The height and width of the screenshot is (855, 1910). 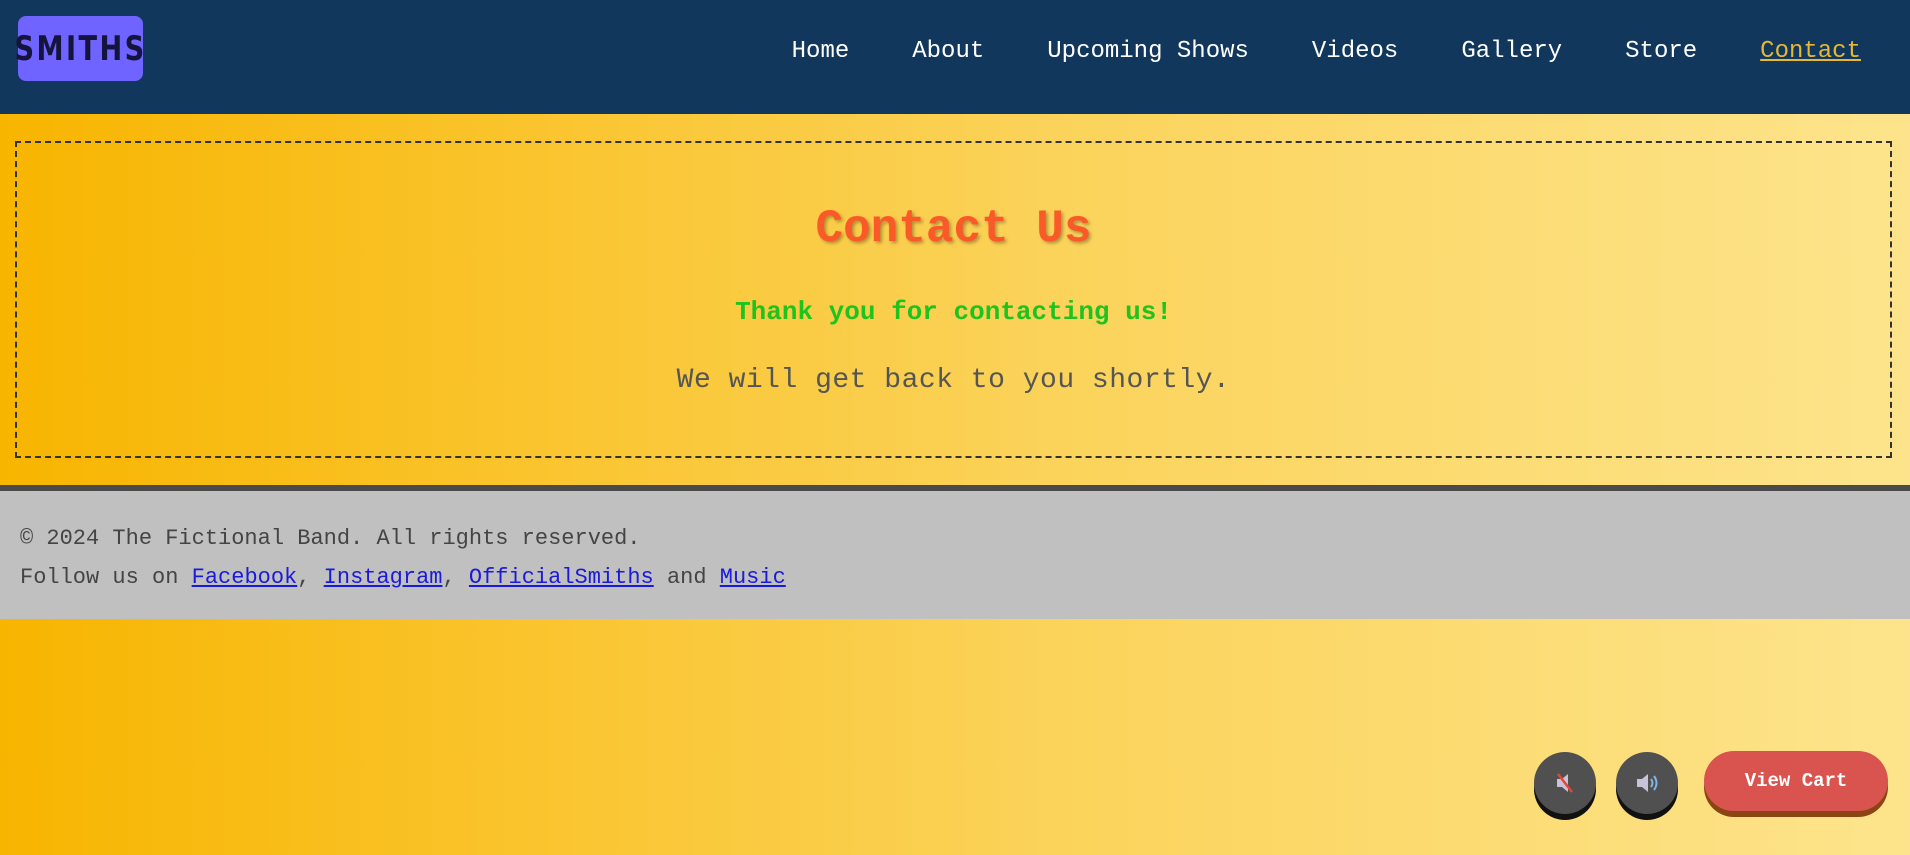 What do you see at coordinates (953, 312) in the screenshot?
I see `thank-you-message: Thank you for contacting us!` at bounding box center [953, 312].